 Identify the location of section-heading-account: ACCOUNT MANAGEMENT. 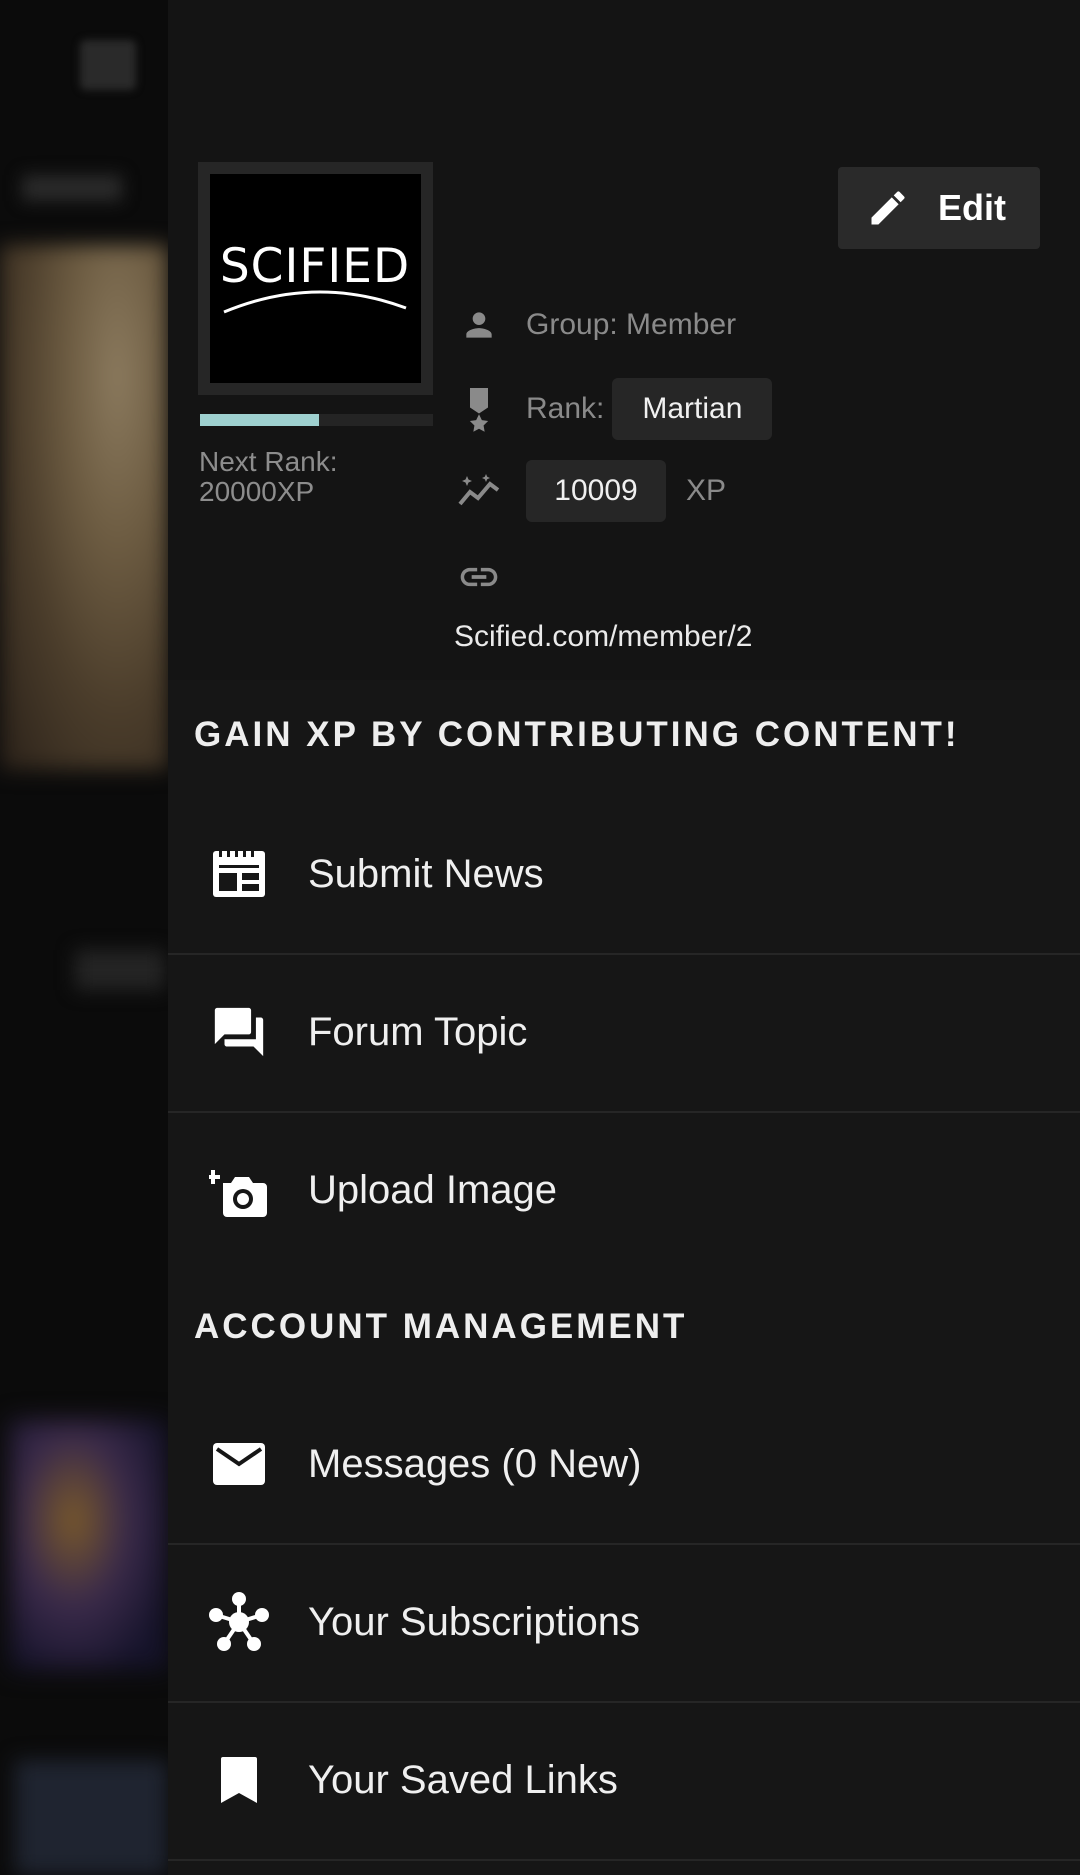
(441, 1326).